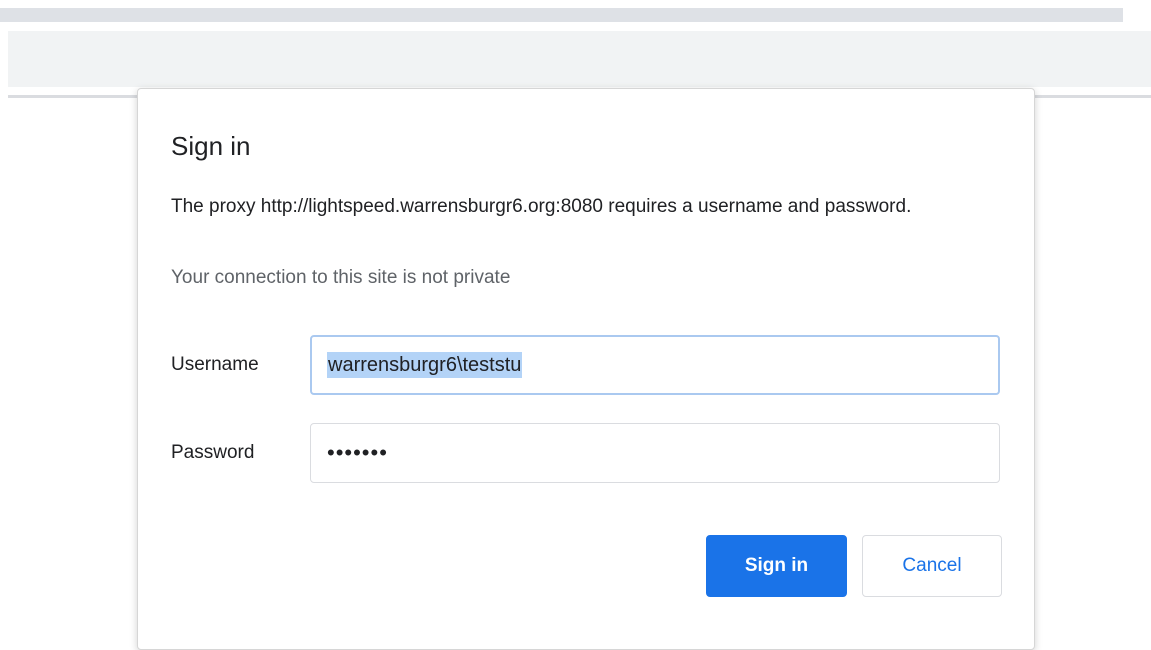 The width and height of the screenshot is (1151, 650). I want to click on tab-strip, so click(561, 15).